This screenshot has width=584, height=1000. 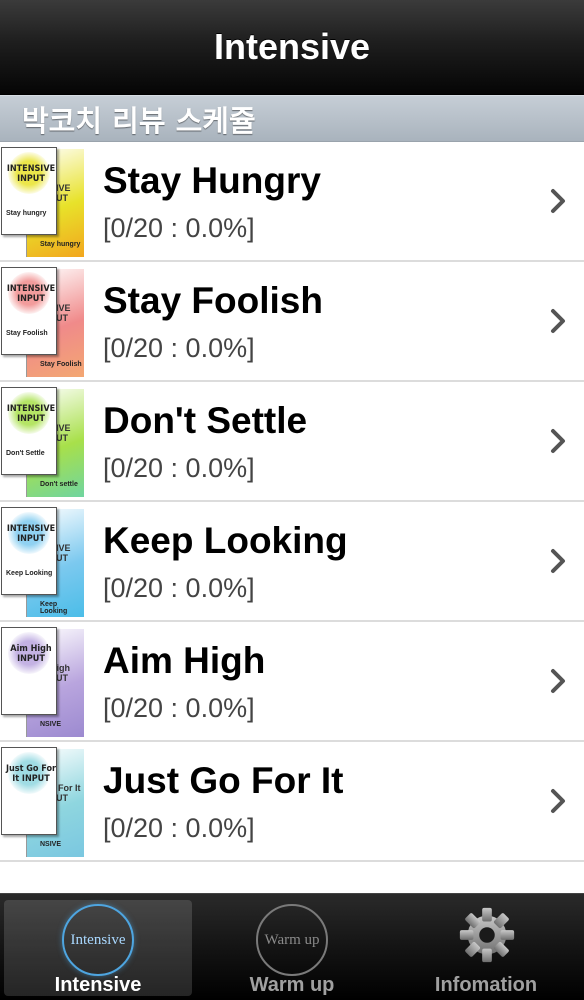 I want to click on thumbnail-subtitle: Stay hungry, so click(x=26, y=213).